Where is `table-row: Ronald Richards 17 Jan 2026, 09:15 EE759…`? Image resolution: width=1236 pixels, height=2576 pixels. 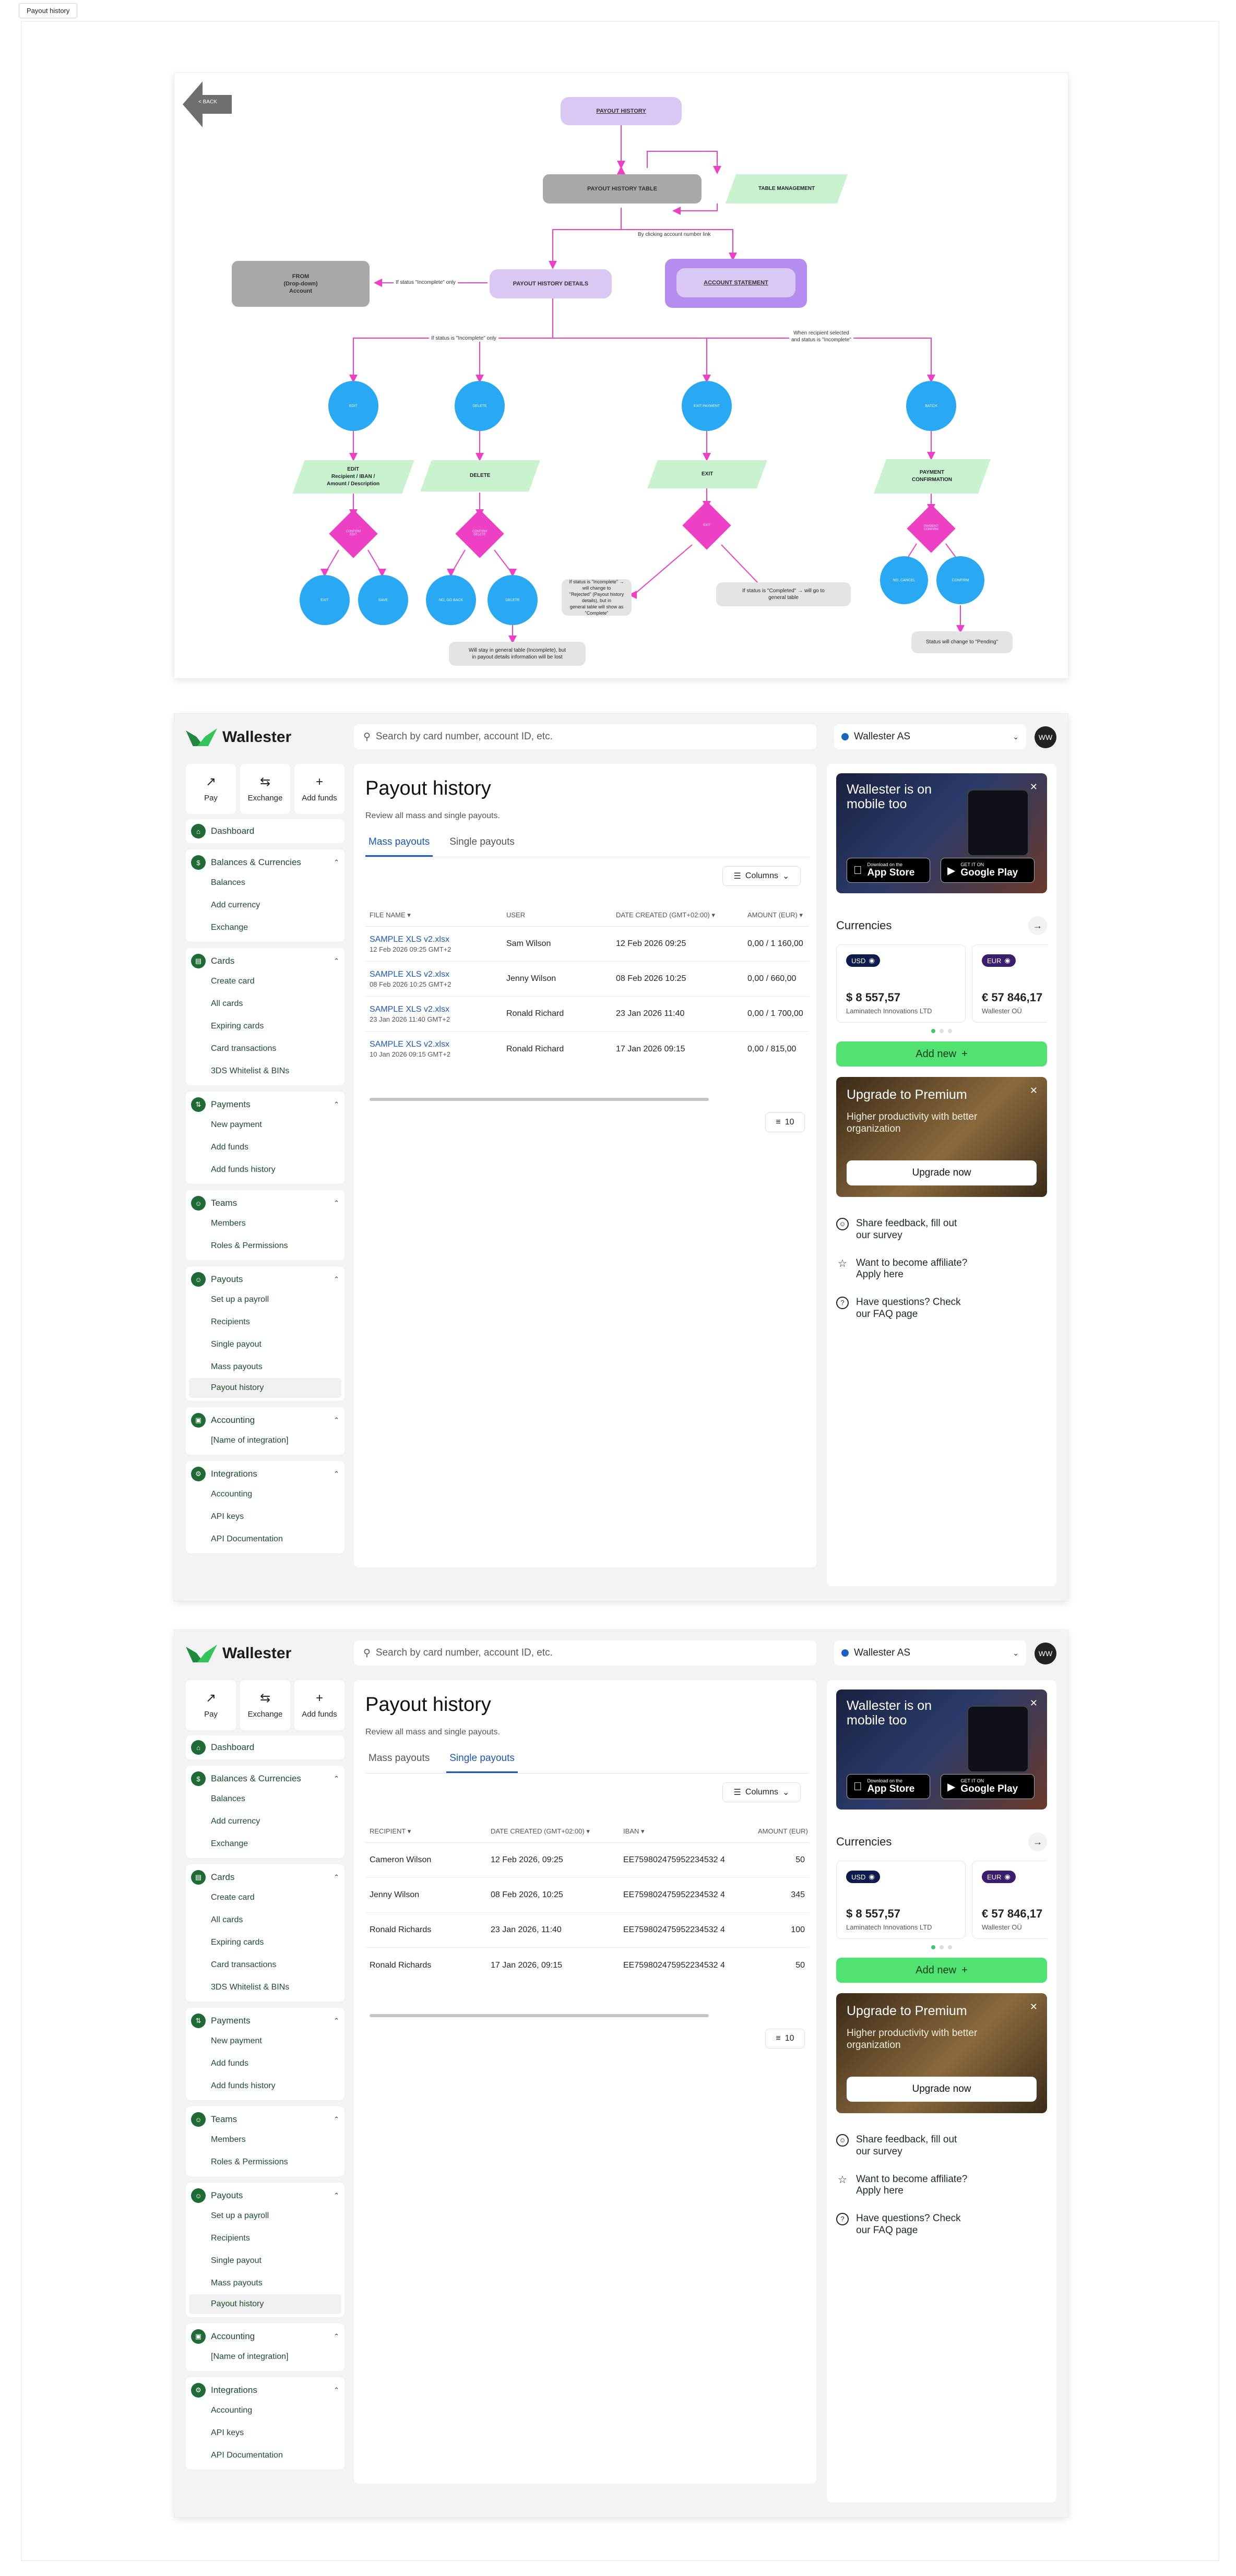
table-row: Ronald Richards 17 Jan 2026, 09:15 EE759… is located at coordinates (587, 1965).